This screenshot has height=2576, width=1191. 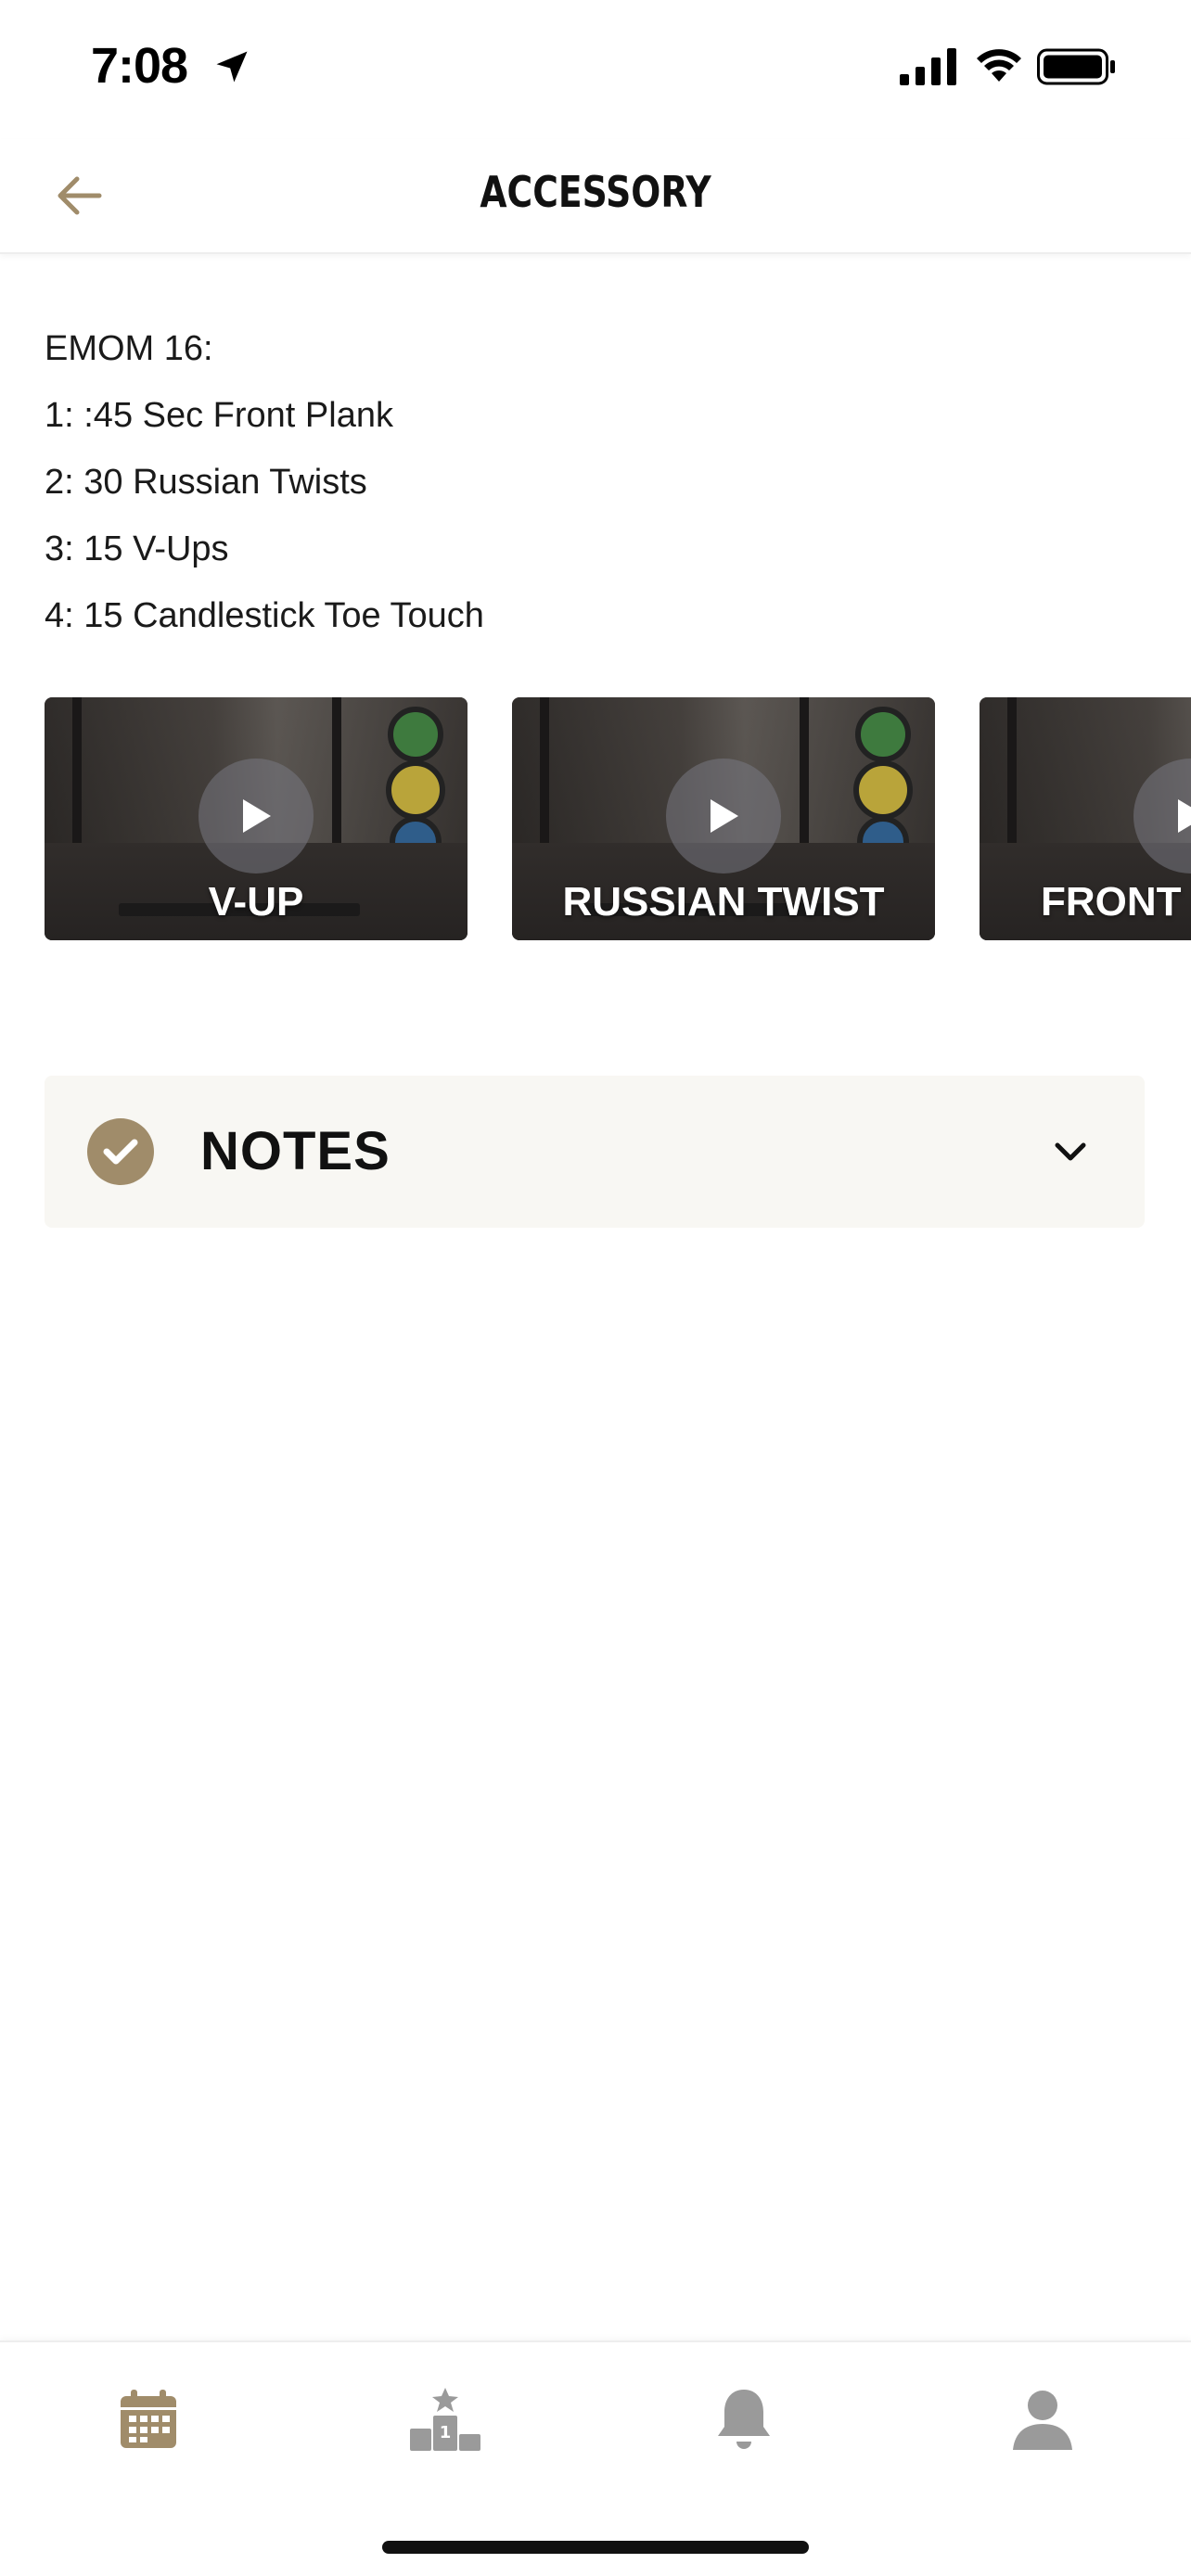 What do you see at coordinates (595, 1152) in the screenshot?
I see `notes-accordion: NOTES` at bounding box center [595, 1152].